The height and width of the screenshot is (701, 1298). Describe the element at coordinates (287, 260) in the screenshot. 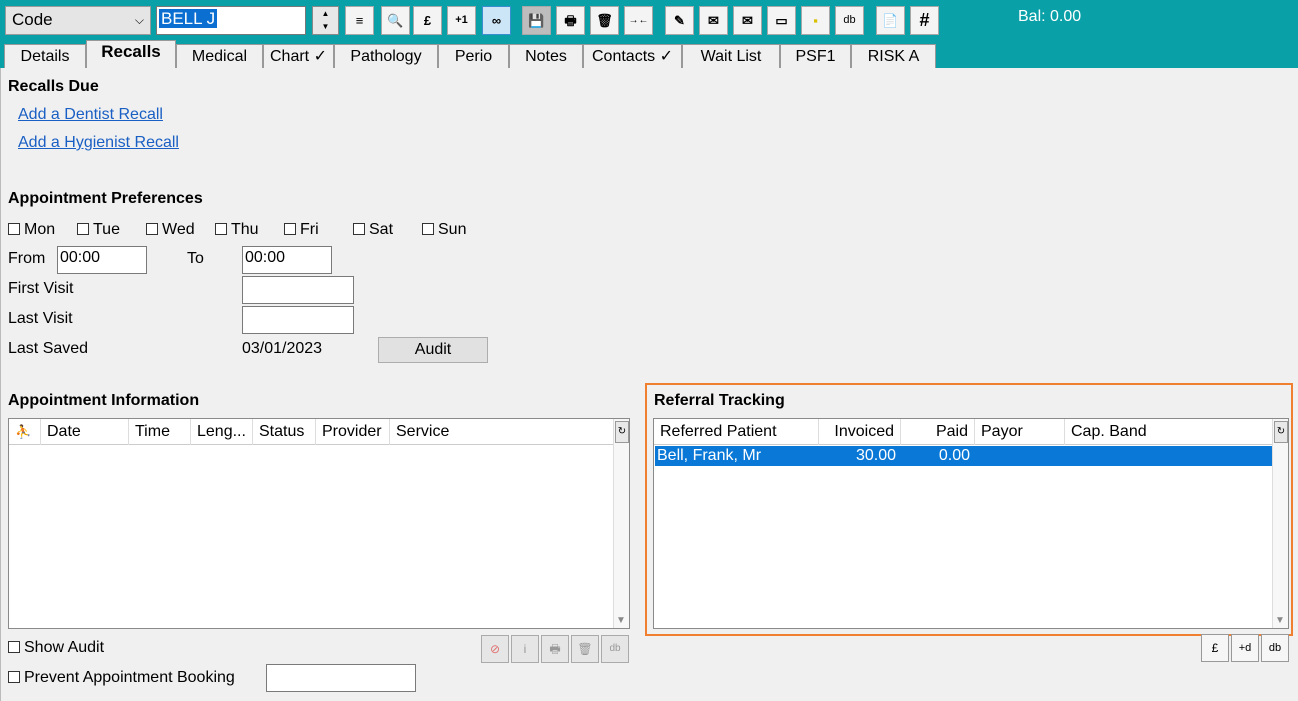

I see `to-time-input: 00:00` at that location.